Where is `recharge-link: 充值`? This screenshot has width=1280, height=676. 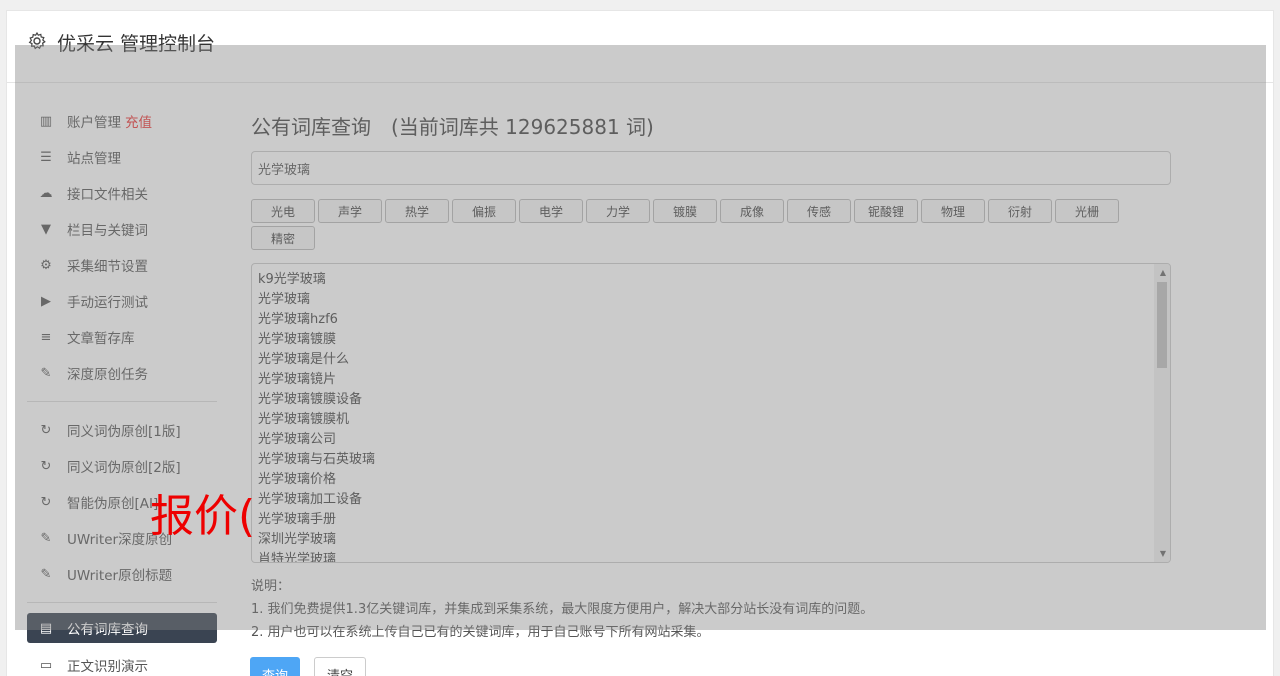 recharge-link: 充值 is located at coordinates (138, 121).